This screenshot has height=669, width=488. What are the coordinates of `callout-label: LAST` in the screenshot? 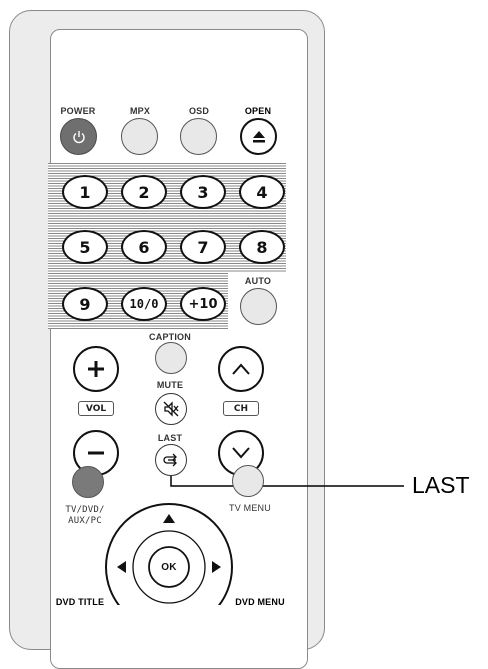 It's located at (441, 485).